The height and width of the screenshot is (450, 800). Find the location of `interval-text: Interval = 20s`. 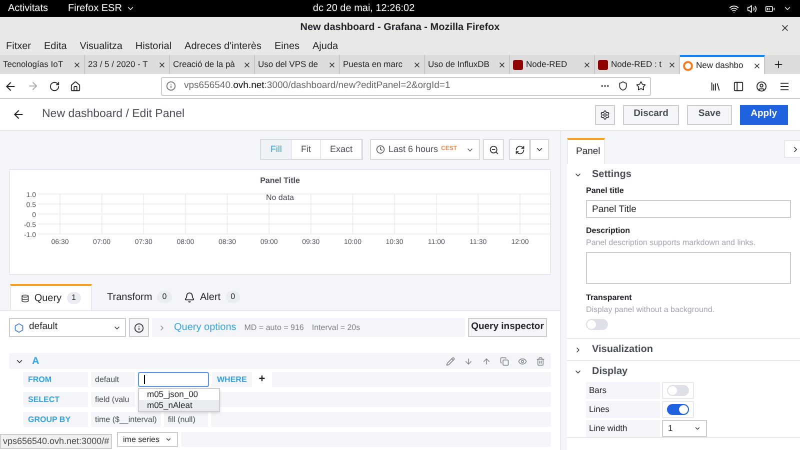

interval-text: Interval = 20s is located at coordinates (336, 328).